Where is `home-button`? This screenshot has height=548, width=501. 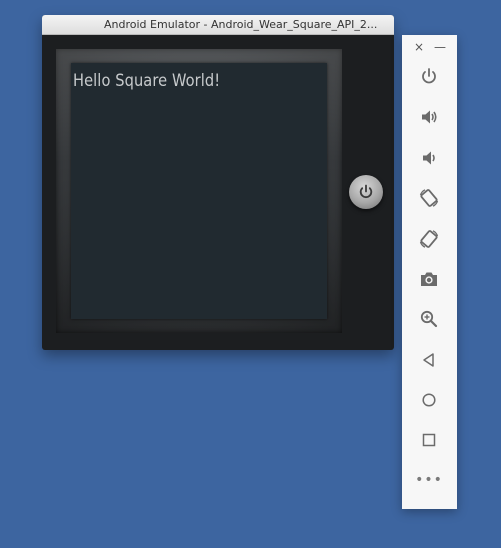
home-button is located at coordinates (429, 400).